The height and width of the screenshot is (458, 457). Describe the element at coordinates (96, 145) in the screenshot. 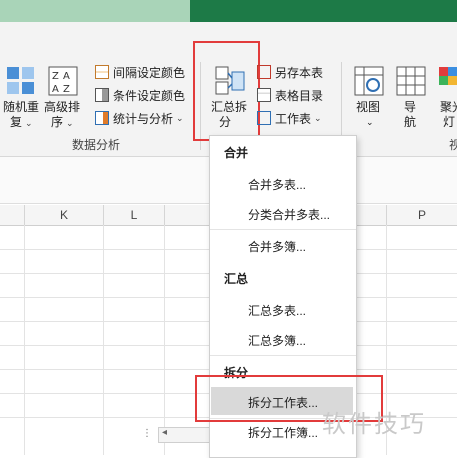

I see `group-label-data-analysis: 数据分析` at that location.